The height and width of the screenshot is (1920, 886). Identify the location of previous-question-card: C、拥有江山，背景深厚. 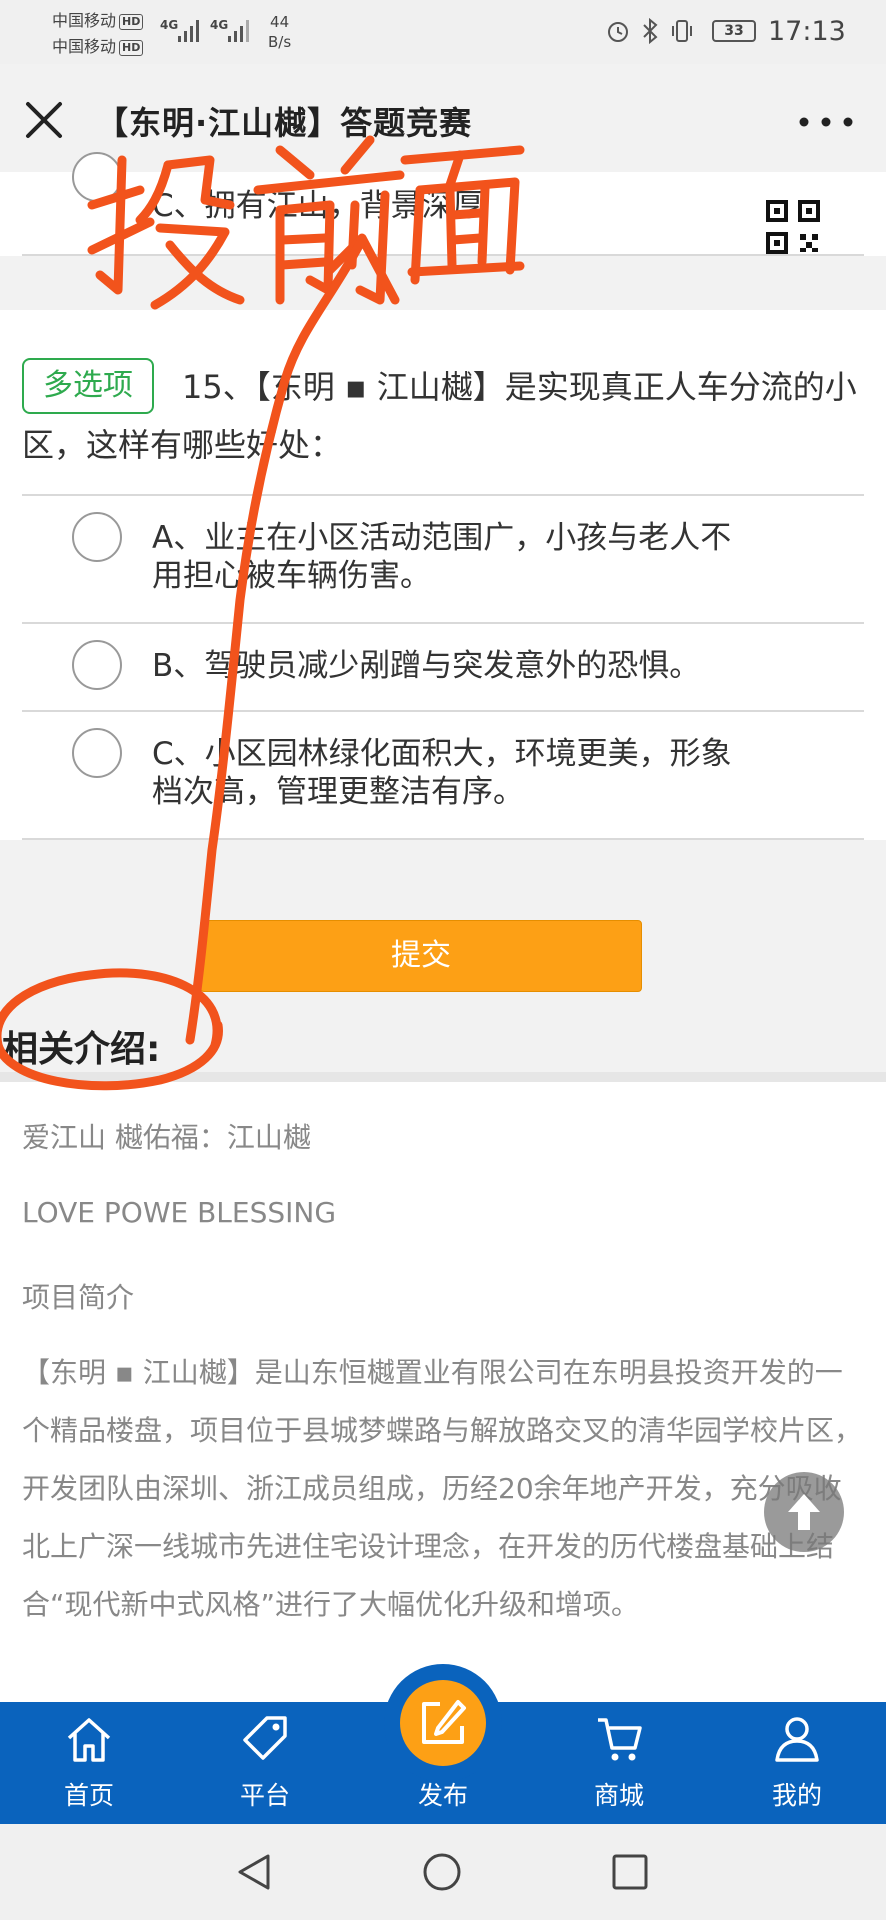
(443, 204).